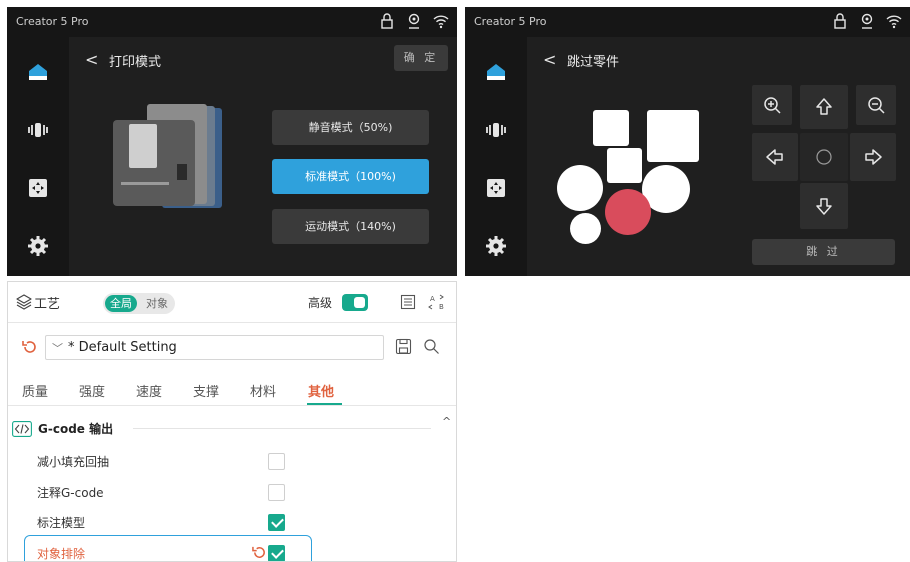 The height and width of the screenshot is (562, 910). Describe the element at coordinates (263, 390) in the screenshot. I see `tab-material: 材料` at that location.